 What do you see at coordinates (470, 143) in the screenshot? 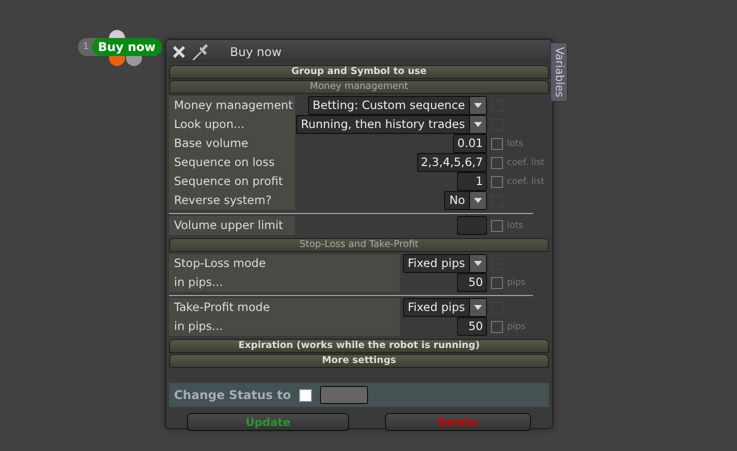
I see `number-field: 0.01` at bounding box center [470, 143].